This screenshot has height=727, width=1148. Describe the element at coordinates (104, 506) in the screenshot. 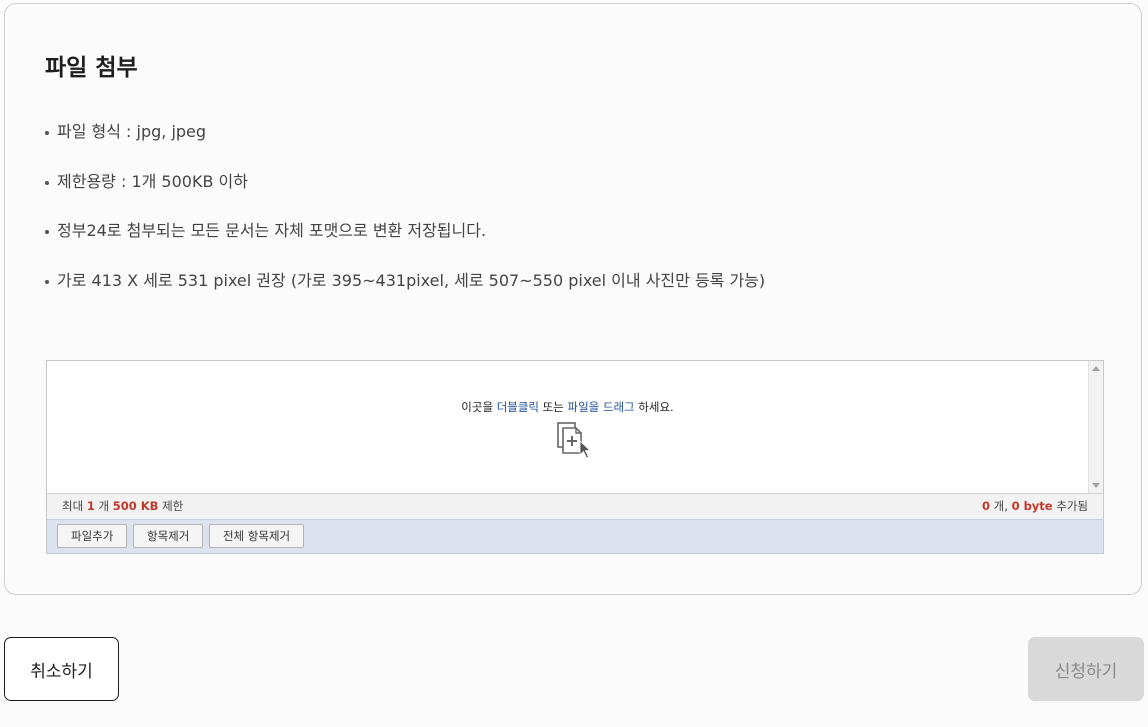

I see `count-unit: 개` at that location.